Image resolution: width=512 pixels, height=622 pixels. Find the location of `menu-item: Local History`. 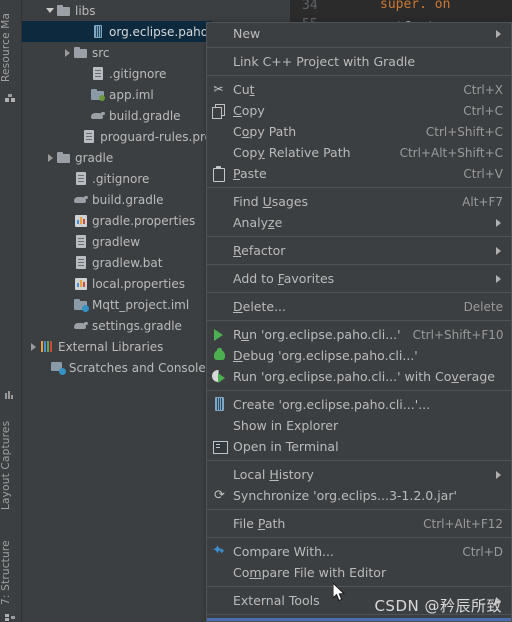

menu-item: Local History is located at coordinates (359, 474).